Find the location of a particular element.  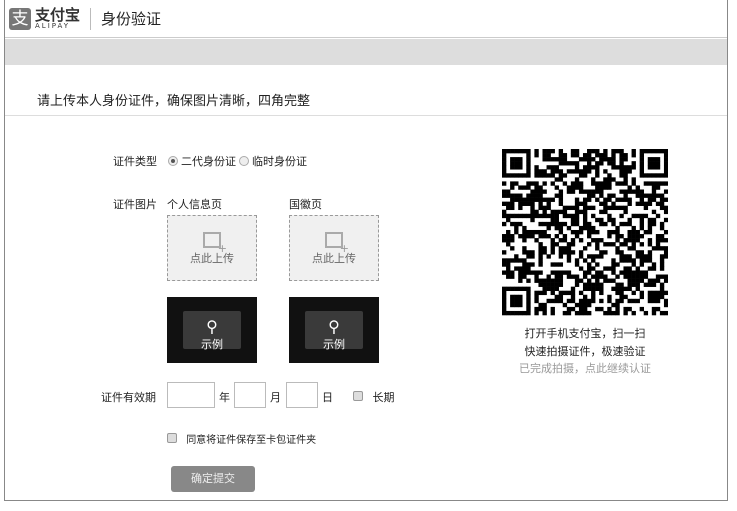

logo-en: ALIPAY is located at coordinates (53, 25).